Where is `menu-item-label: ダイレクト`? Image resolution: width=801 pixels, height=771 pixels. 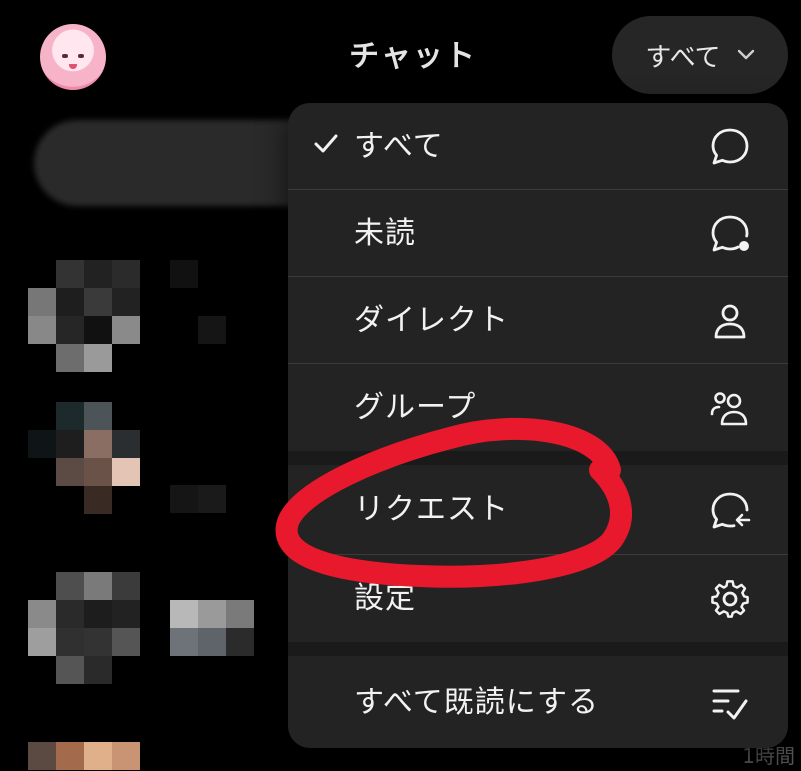
menu-item-label: ダイレクト is located at coordinates (431, 320).